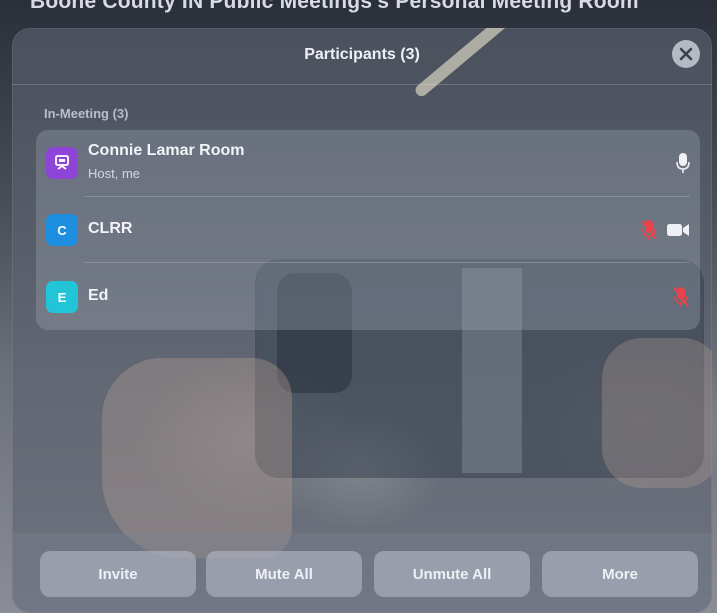  What do you see at coordinates (98, 295) in the screenshot?
I see `participant-name: Ed` at bounding box center [98, 295].